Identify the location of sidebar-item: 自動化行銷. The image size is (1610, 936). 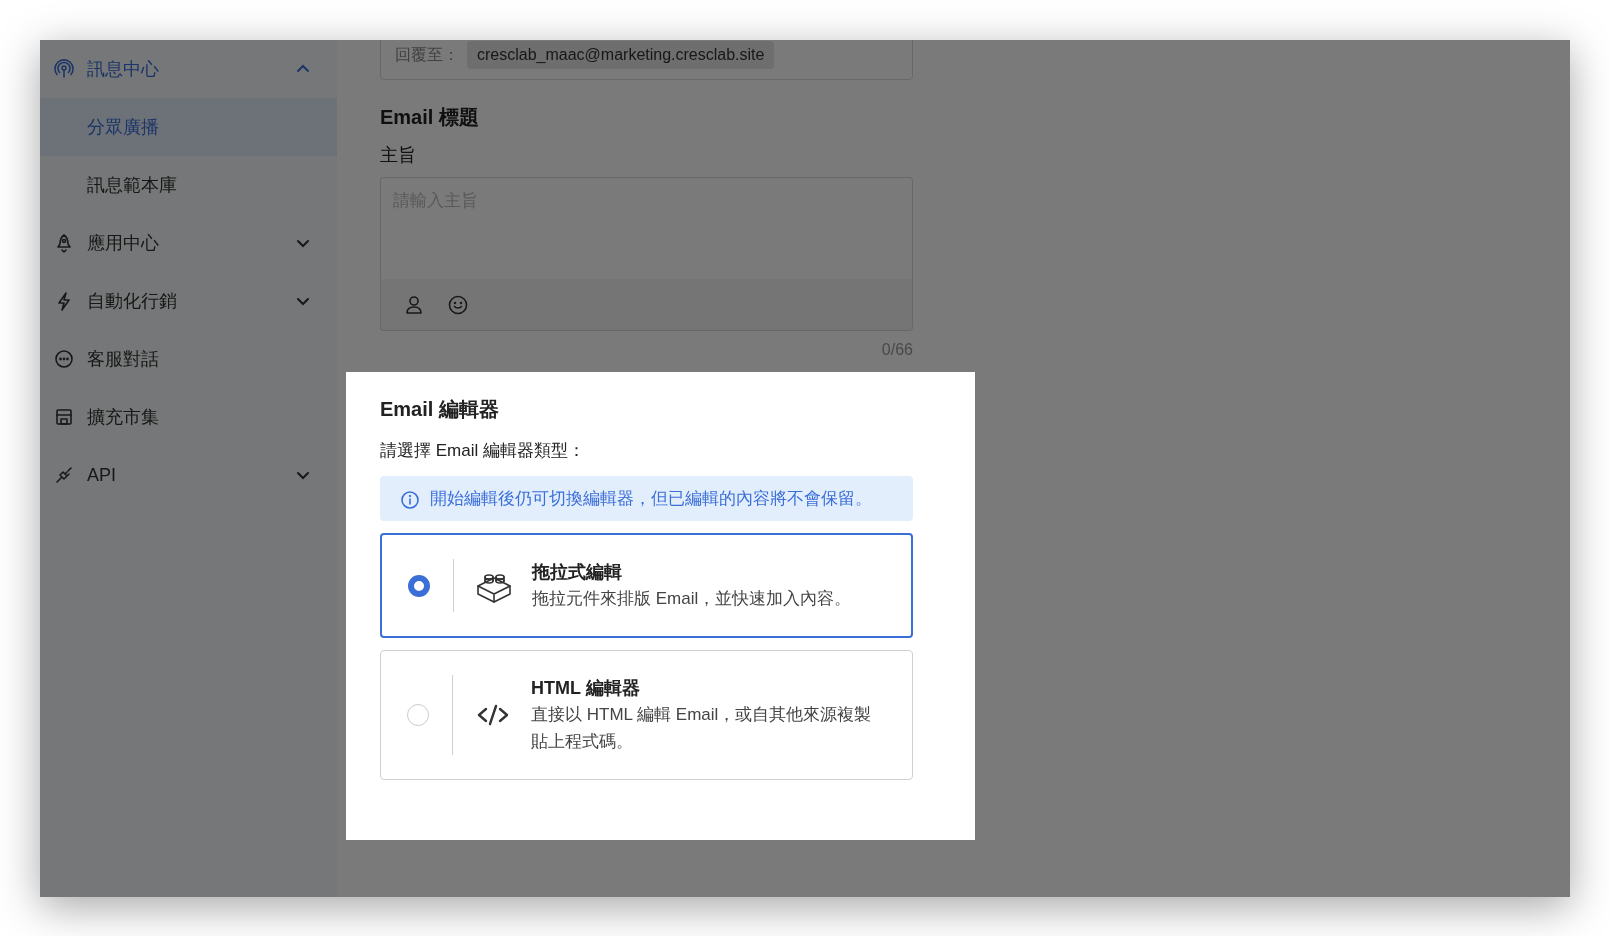
(188, 301).